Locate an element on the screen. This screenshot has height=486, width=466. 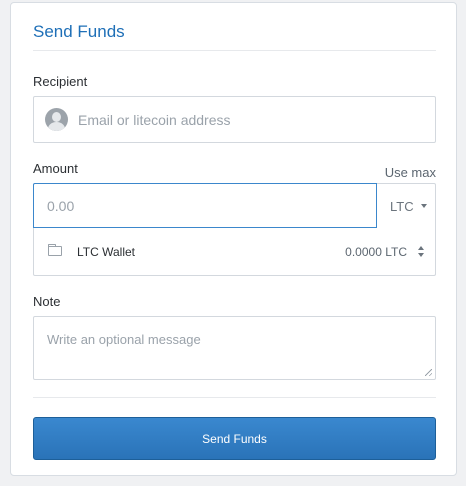
stepper-icon is located at coordinates (421, 252).